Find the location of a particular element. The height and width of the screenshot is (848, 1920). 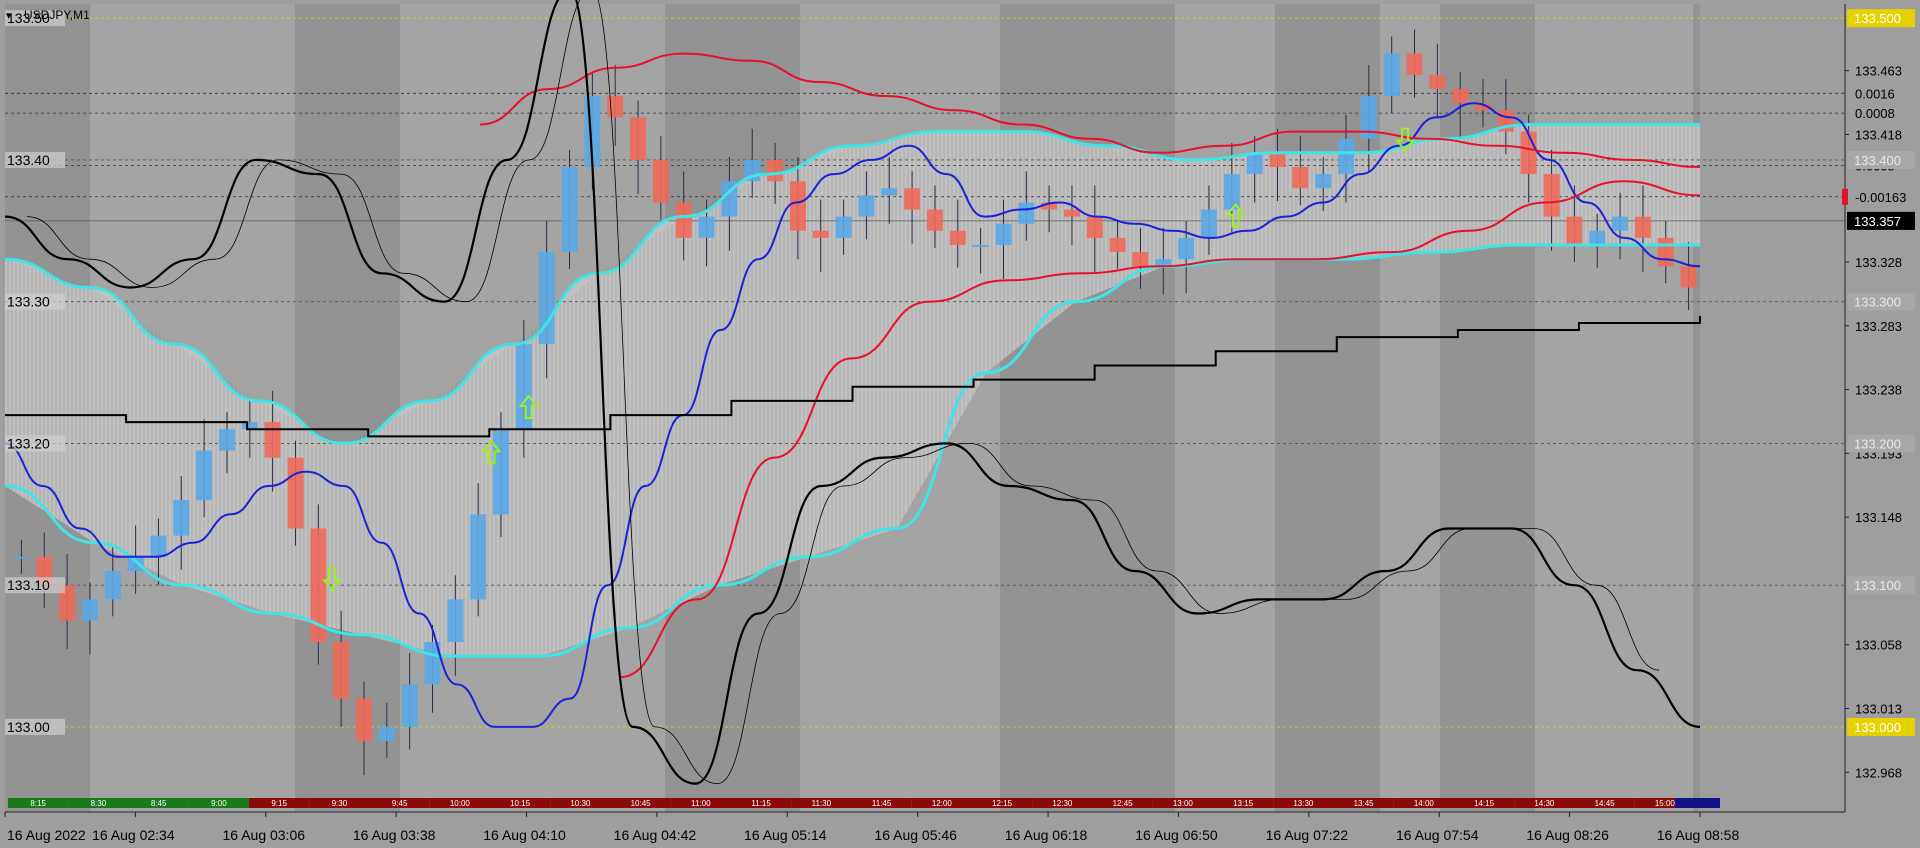

time-tick-label: 16 Aug 04:42 is located at coordinates (655, 835).